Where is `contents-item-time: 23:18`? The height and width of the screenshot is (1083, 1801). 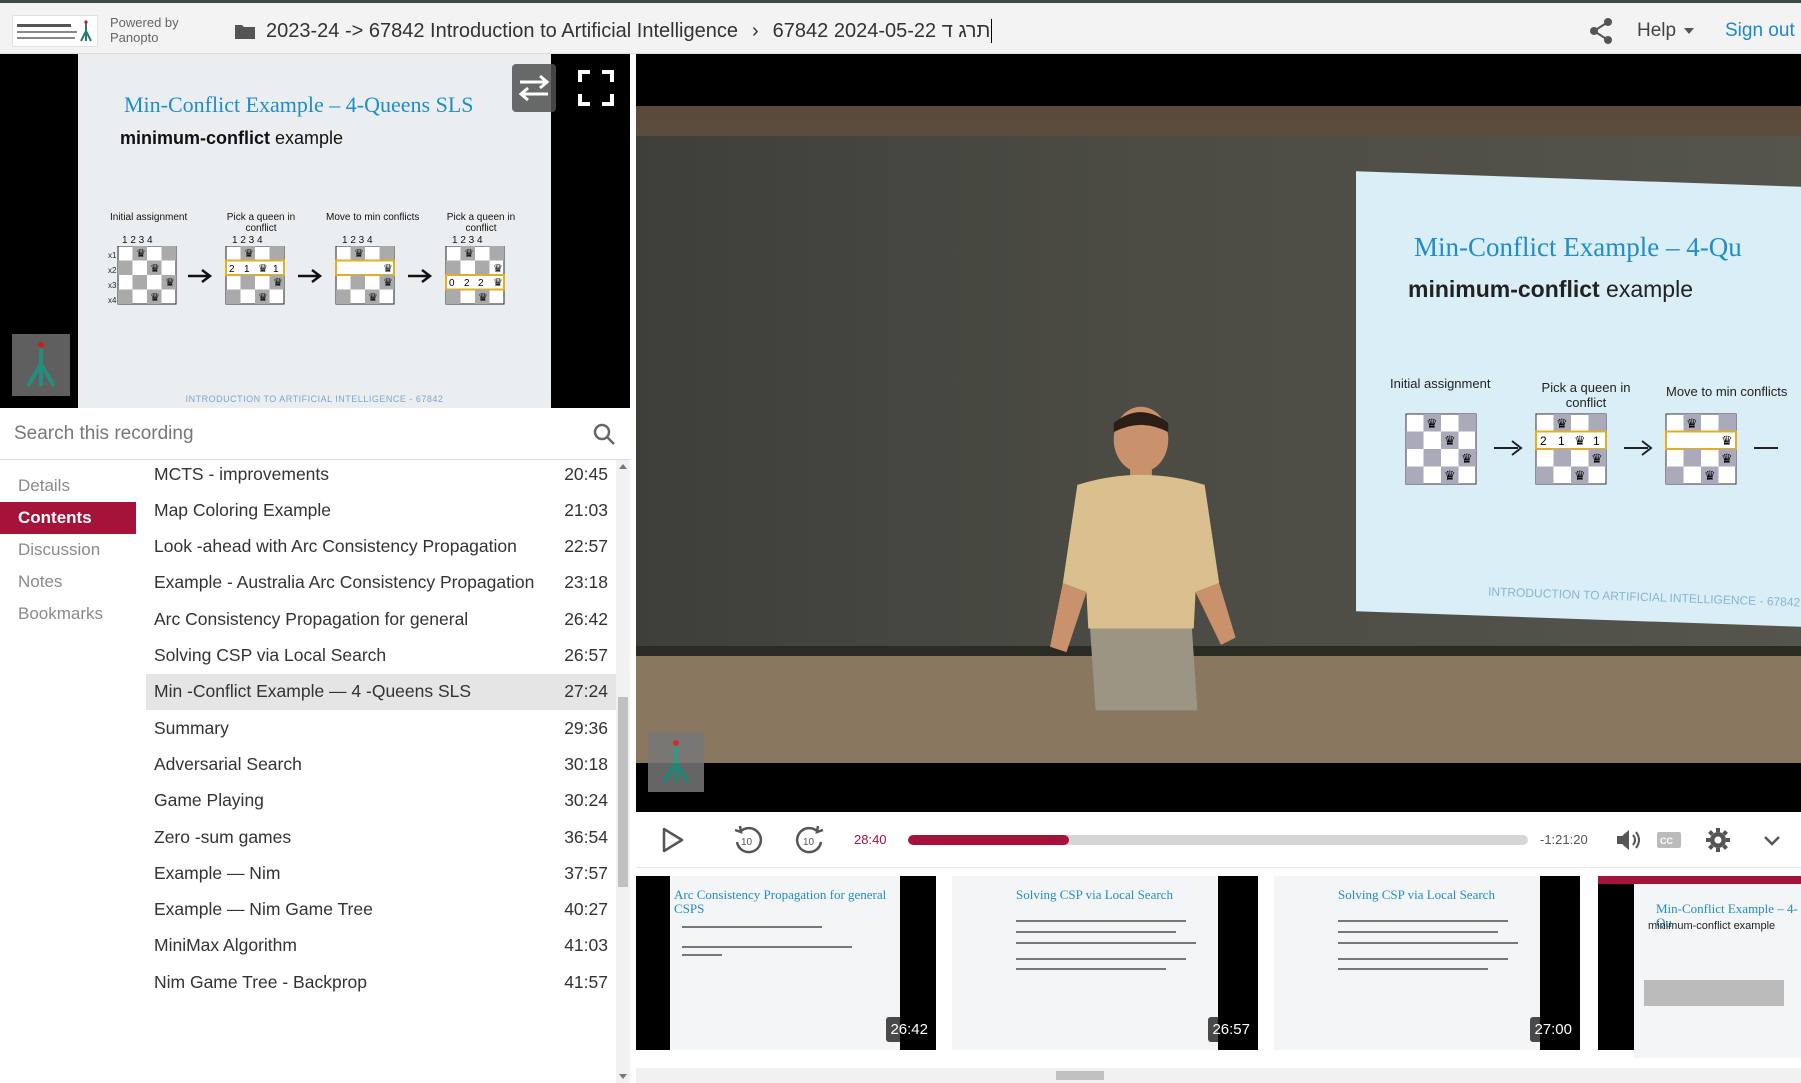 contents-item-time: 23:18 is located at coordinates (586, 582).